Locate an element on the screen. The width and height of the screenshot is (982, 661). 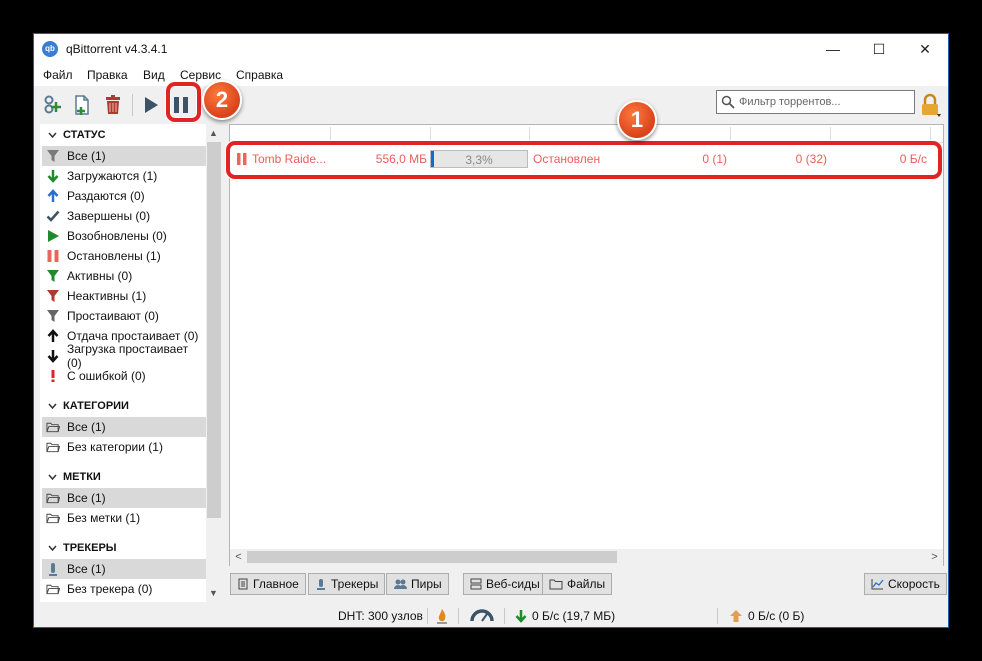
maximize-button: ☐ is located at coordinates (879, 49).